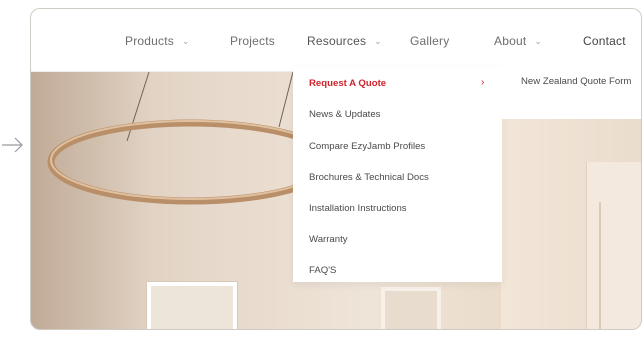  Describe the element at coordinates (369, 177) in the screenshot. I see `menu-item-brochures: Brochures & Technical Docs` at that location.